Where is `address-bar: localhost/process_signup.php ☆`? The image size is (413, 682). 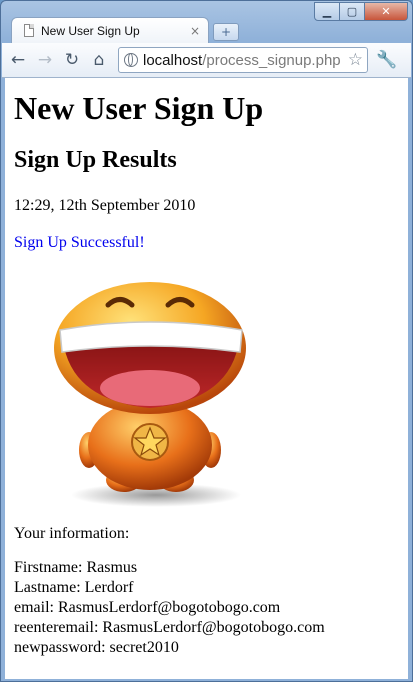 address-bar: localhost/process_signup.php ☆ is located at coordinates (243, 60).